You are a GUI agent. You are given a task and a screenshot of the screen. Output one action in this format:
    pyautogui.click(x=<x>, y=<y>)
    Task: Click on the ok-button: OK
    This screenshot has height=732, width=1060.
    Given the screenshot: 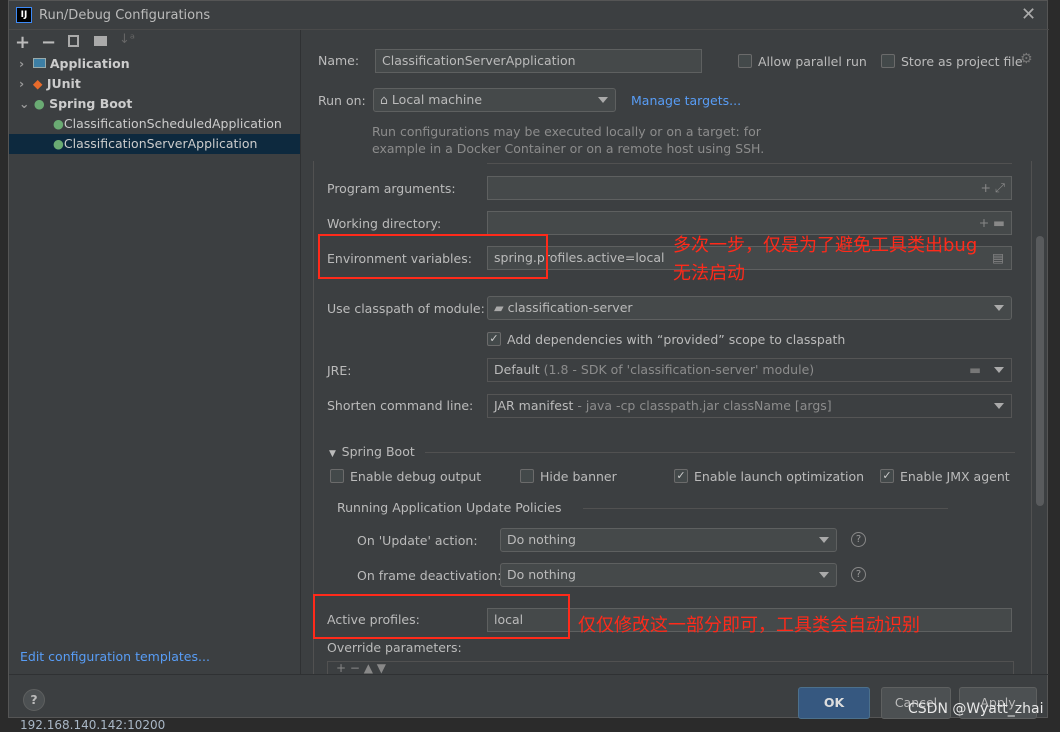 What is the action you would take?
    pyautogui.click(x=834, y=703)
    